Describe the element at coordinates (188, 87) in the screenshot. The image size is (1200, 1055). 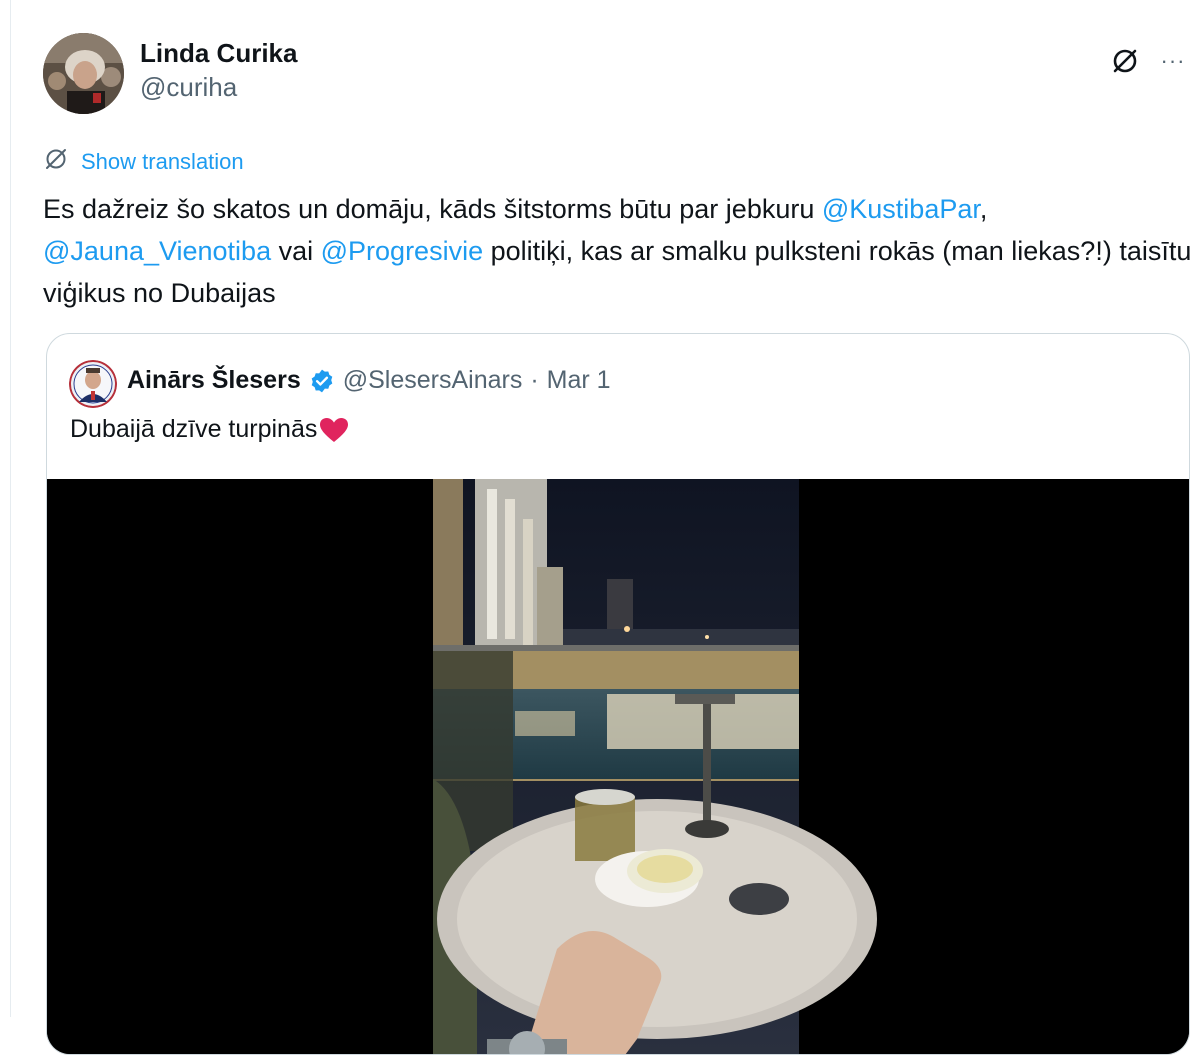
I see `author-handle: @curiha` at that location.